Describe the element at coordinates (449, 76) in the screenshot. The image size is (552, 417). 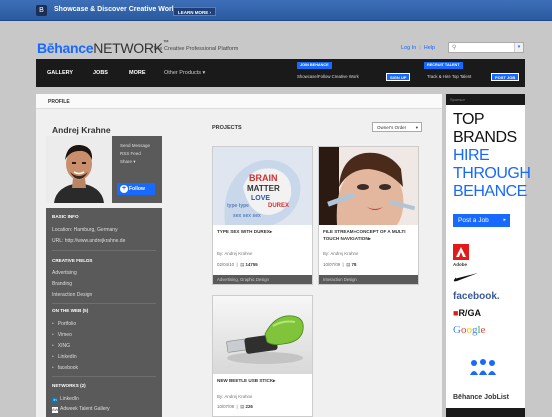
I see `recruit-text: Track & Hire Top Talent` at that location.